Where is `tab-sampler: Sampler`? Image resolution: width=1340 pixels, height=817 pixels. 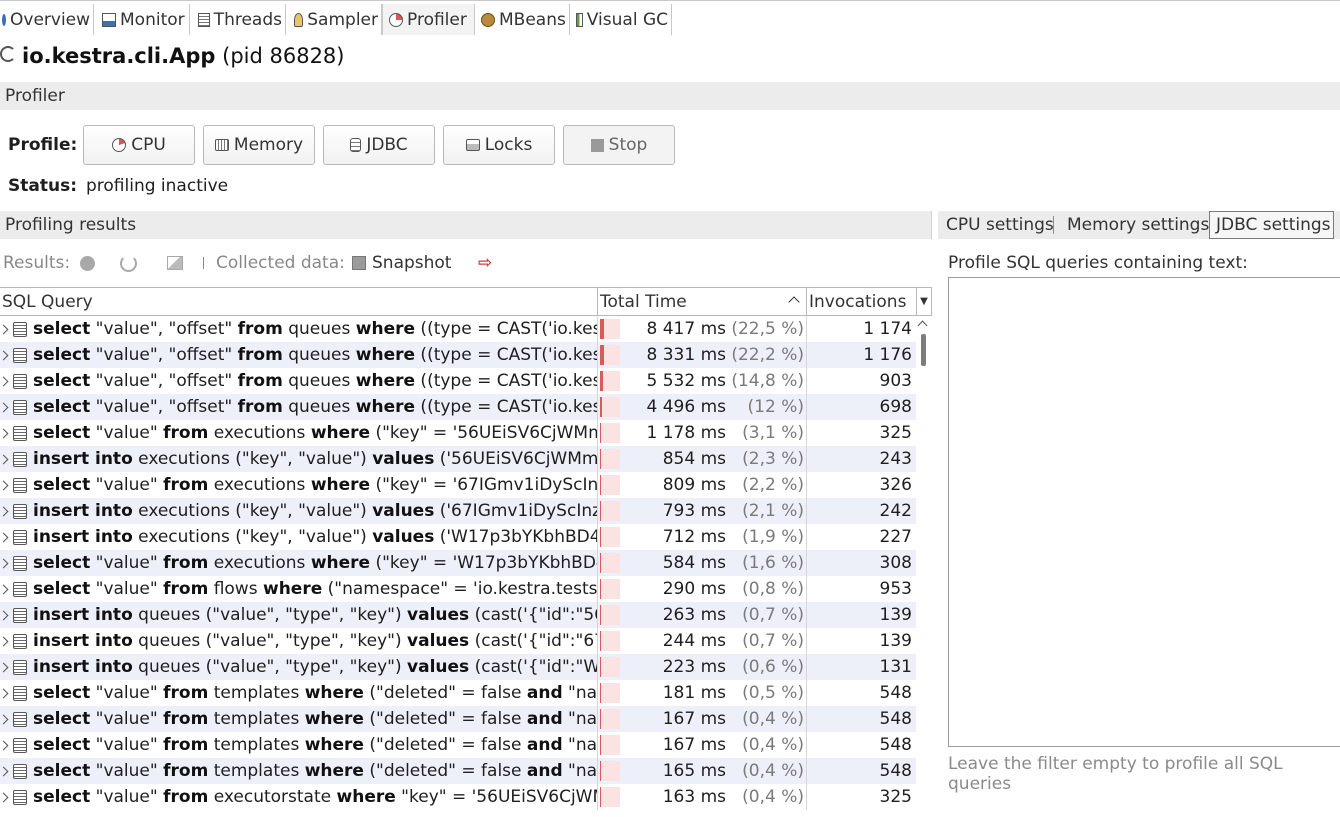 tab-sampler: Sampler is located at coordinates (334, 19).